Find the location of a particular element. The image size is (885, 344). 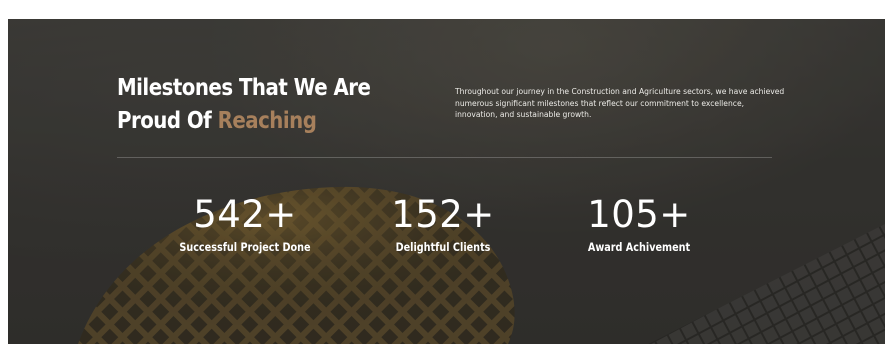

stat-delightful-clients: 152+ Delightful Clients is located at coordinates (443, 224).